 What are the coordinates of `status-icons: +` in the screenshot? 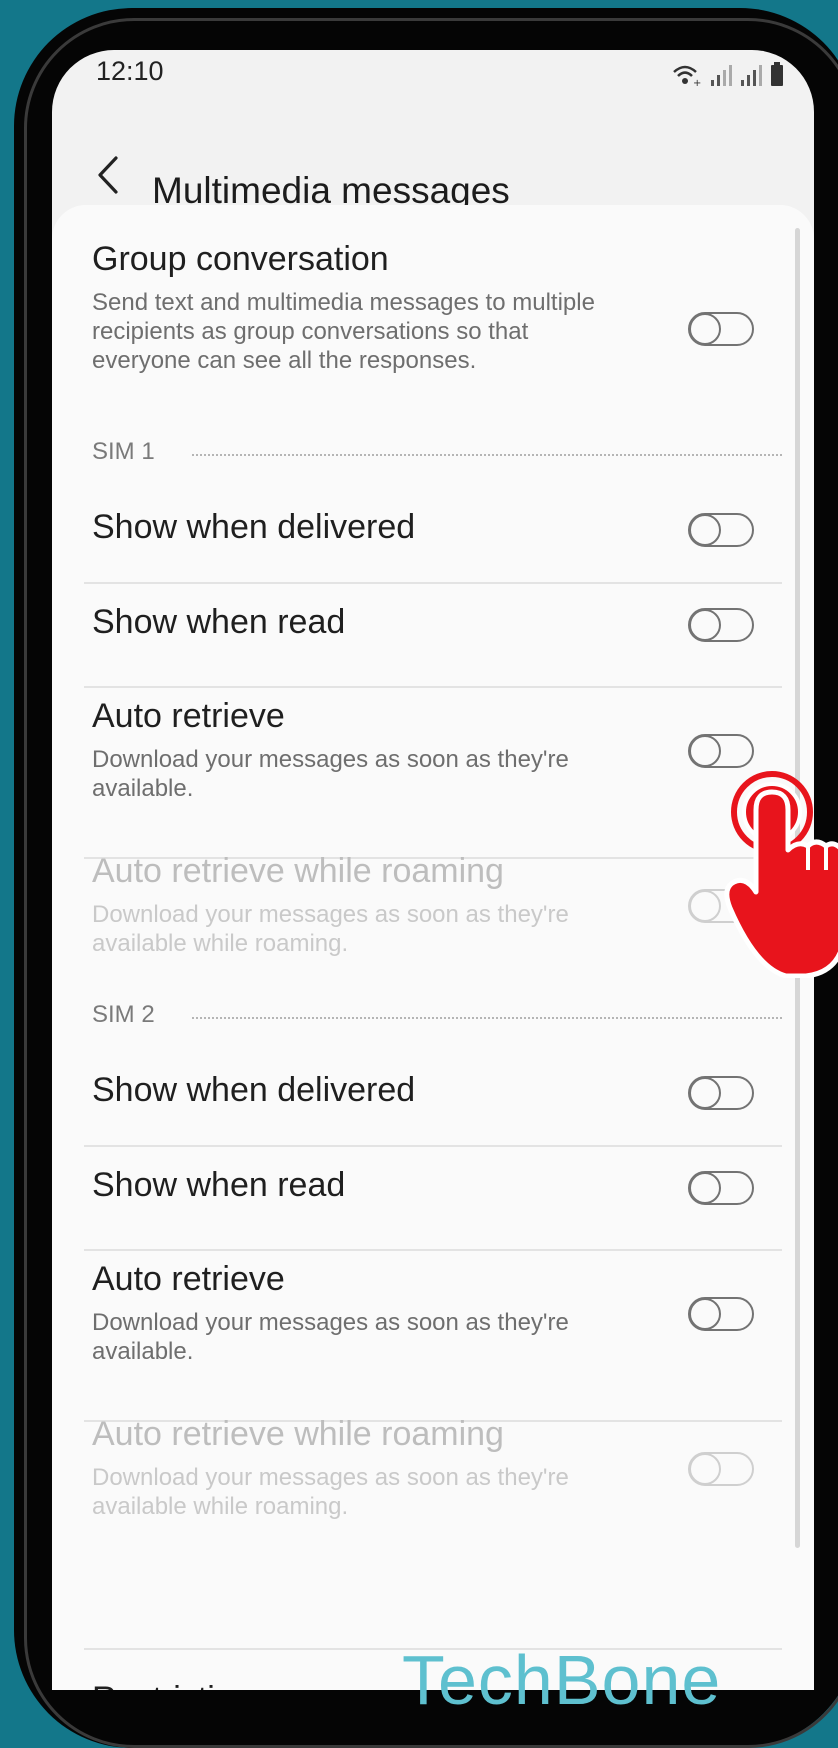 It's located at (728, 72).